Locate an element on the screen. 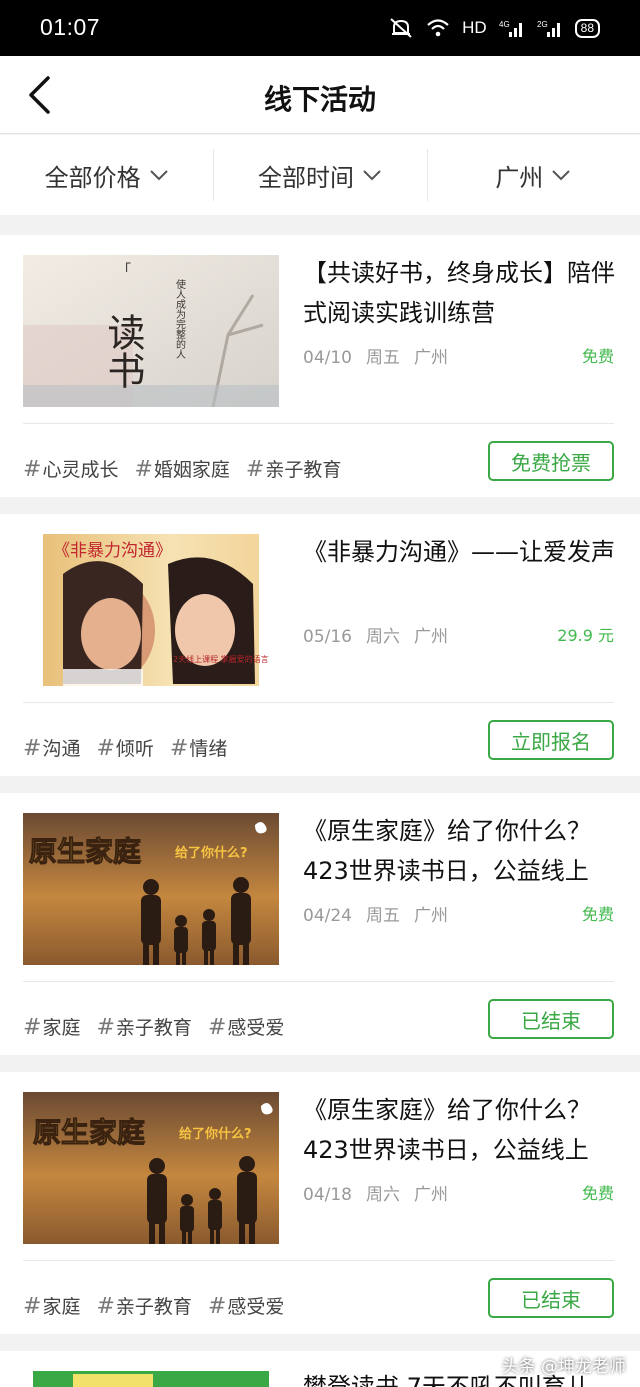 This screenshot has height=1387, width=640. signal-2g-icon: 2G is located at coordinates (548, 28).